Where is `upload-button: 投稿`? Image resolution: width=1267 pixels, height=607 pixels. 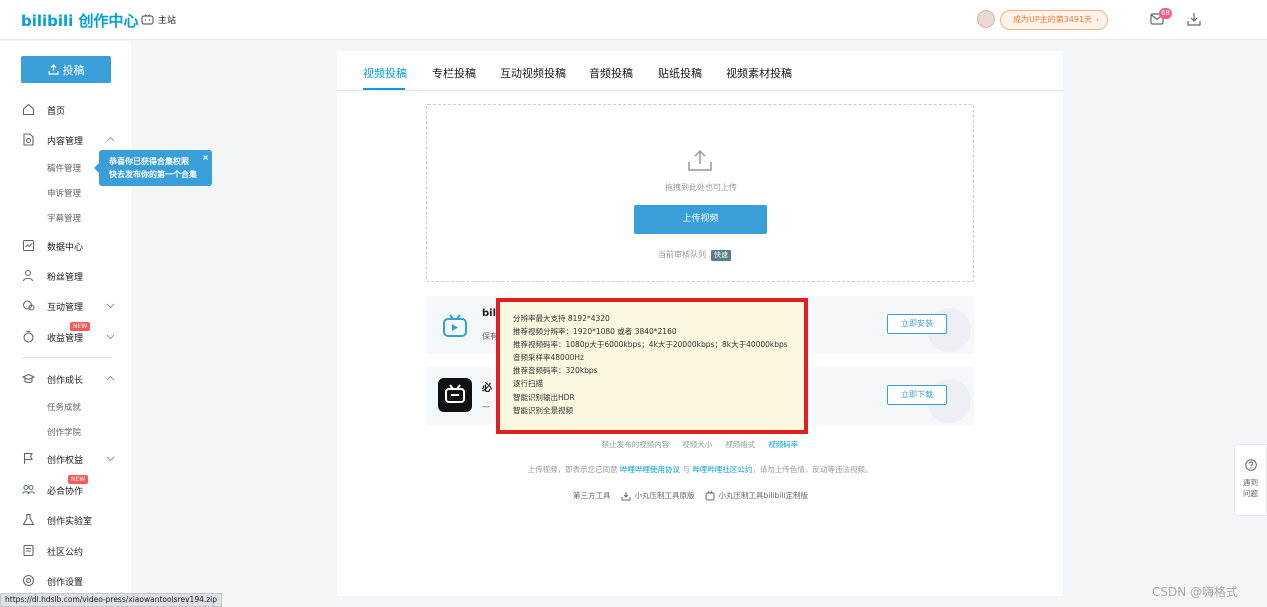
upload-button: 投稿 is located at coordinates (66, 69).